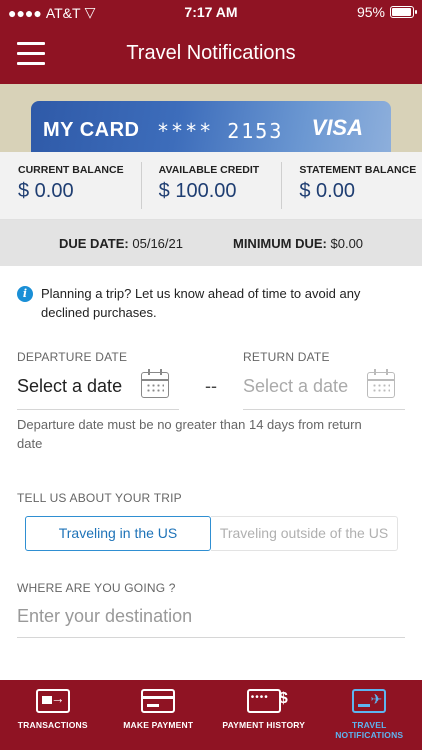 The width and height of the screenshot is (422, 750). Describe the element at coordinates (211, 243) in the screenshot. I see `due-info: DUE DATE: 05/16/21 MINIMUM DUE: $0.00` at that location.